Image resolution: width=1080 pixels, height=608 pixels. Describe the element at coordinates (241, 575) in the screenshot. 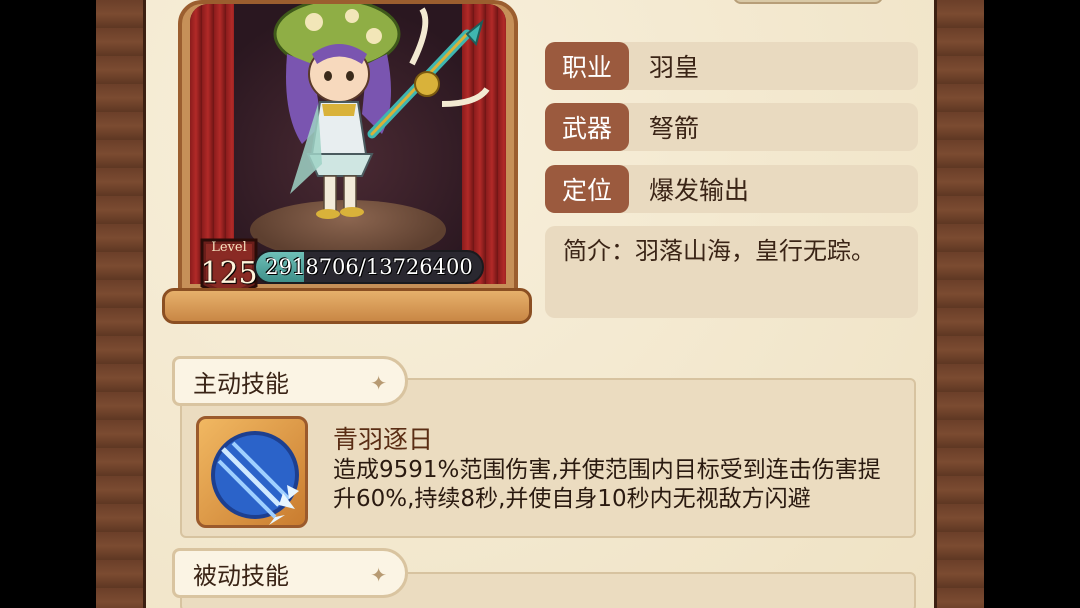

I see `passive-skill-title: 被动技能` at that location.